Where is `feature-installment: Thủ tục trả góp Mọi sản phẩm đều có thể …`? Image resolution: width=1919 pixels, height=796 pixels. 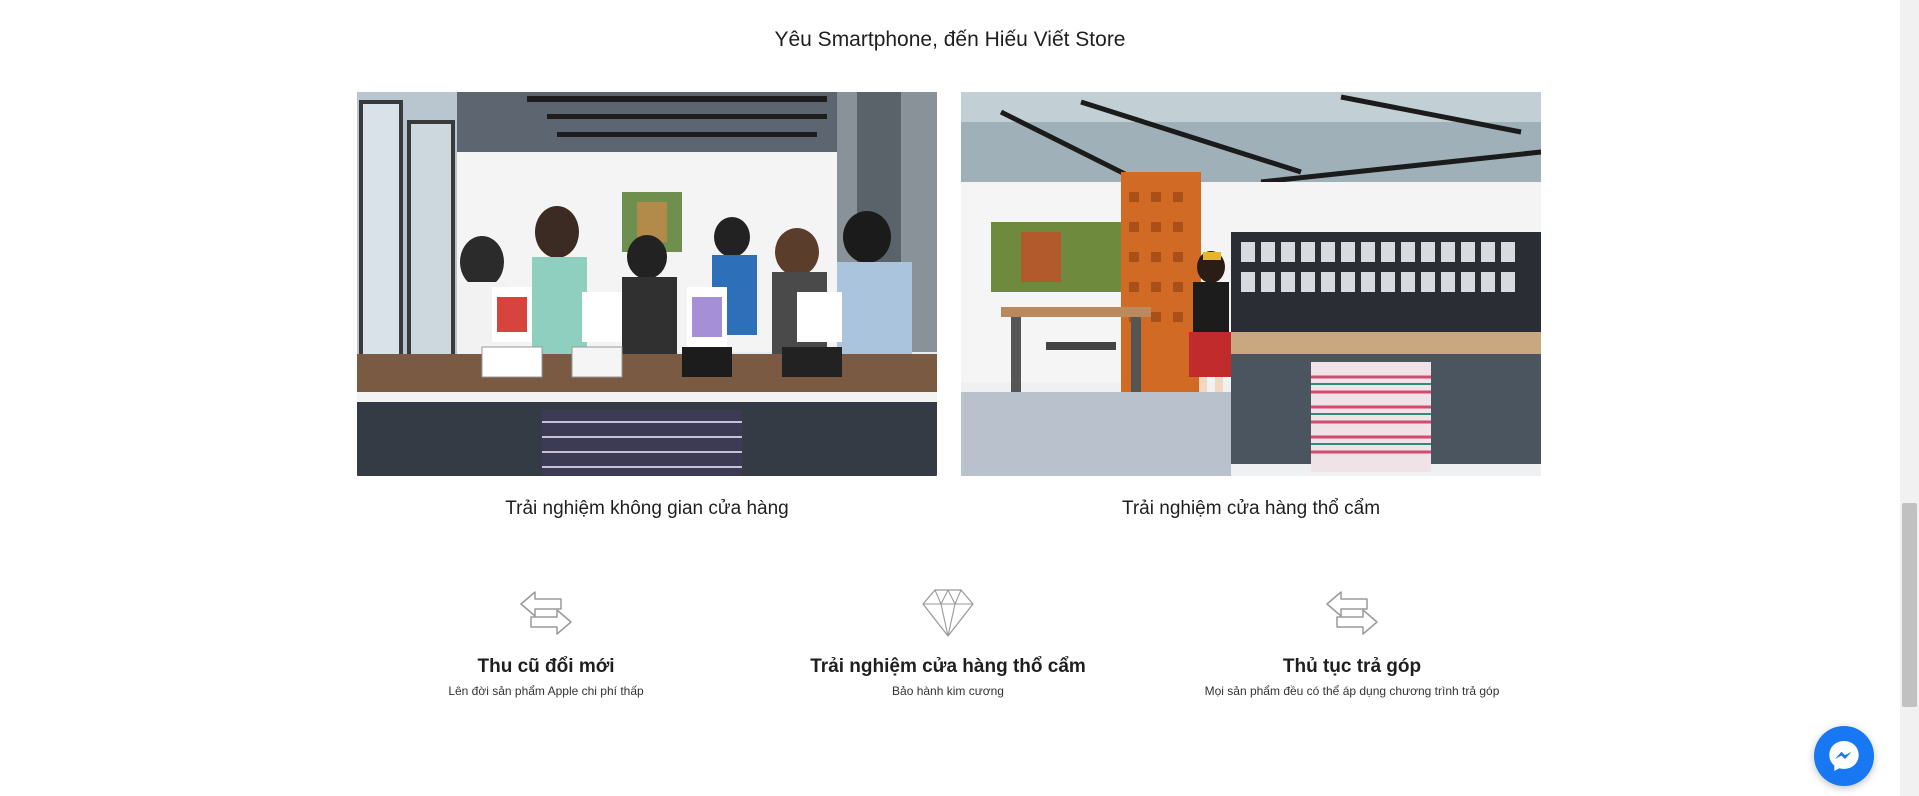
feature-installment: Thủ tục trả góp Mọi sản phẩm đều có thể … is located at coordinates (1352, 643).